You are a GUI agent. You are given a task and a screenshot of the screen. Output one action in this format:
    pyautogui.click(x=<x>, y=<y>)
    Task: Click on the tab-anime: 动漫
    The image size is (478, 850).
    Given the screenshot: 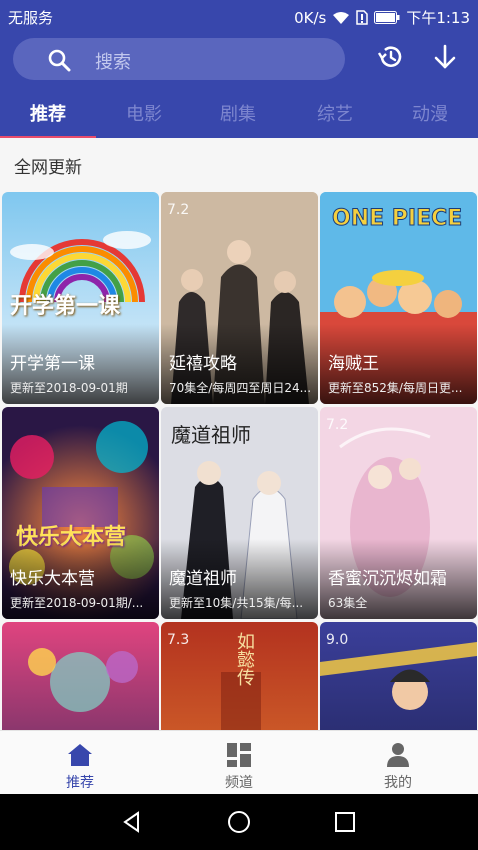 What is the action you would take?
    pyautogui.click(x=430, y=113)
    